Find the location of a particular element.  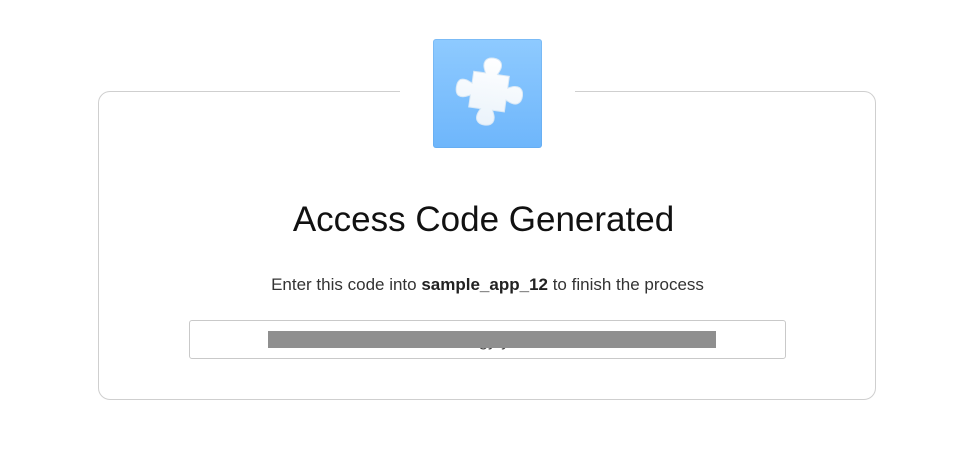

access-code-field: 4n gy yU is located at coordinates (487, 339).